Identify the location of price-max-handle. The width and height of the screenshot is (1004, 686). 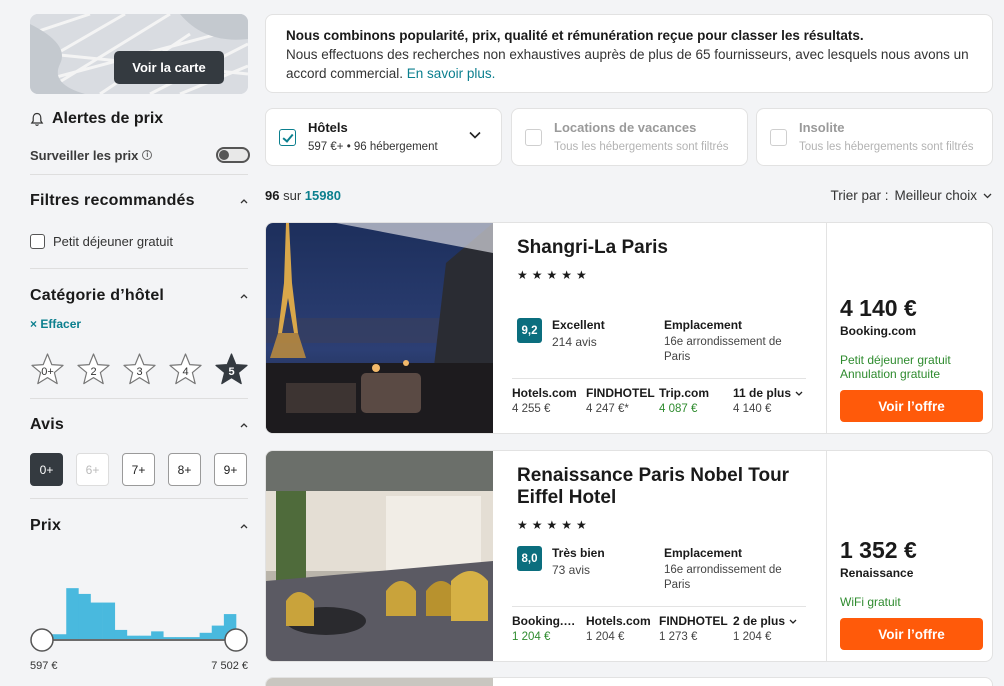
(236, 640).